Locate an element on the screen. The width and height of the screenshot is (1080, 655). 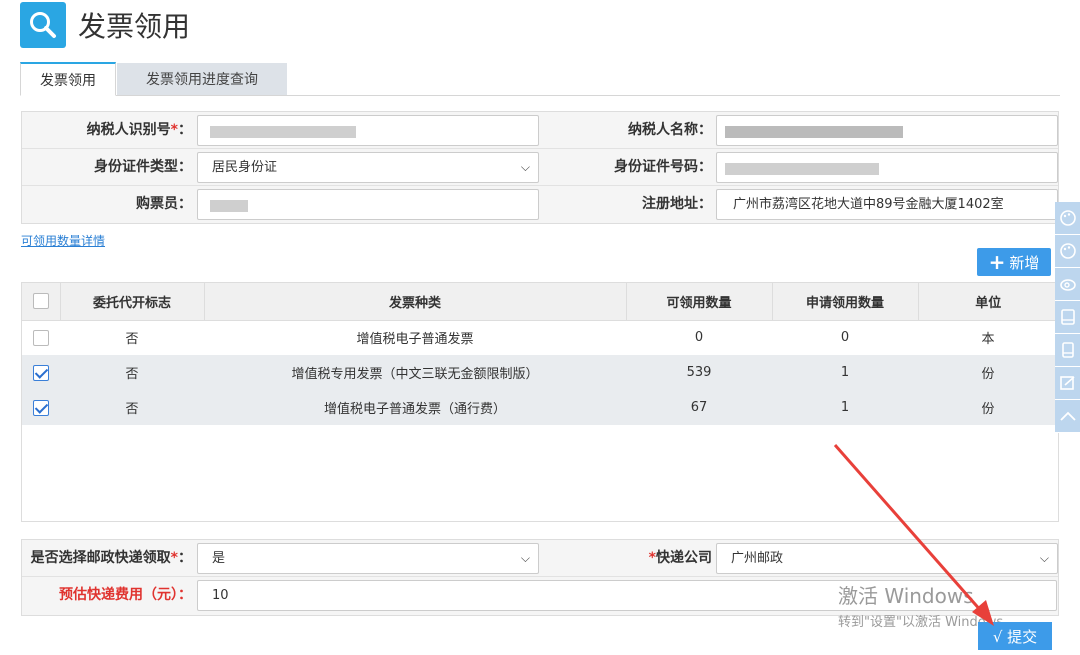
available-quantity-detail-link: 可领用数量详情 is located at coordinates (63, 240).